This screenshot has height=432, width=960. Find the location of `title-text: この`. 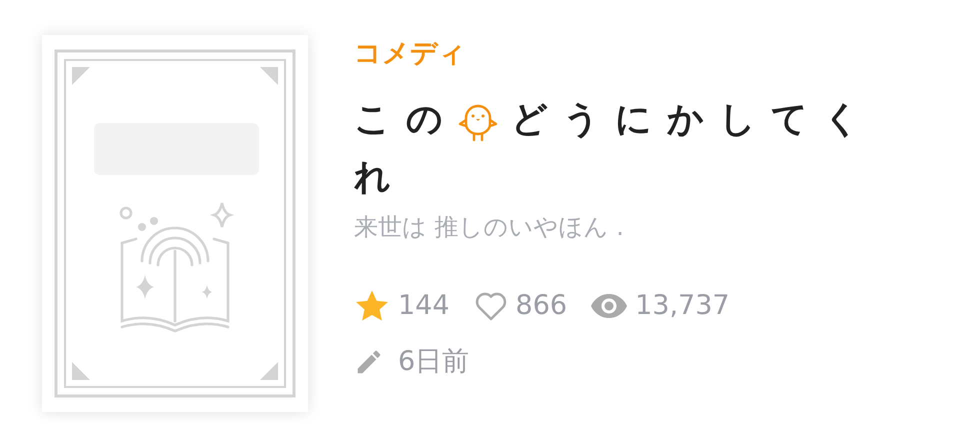

title-text: この is located at coordinates (406, 120).